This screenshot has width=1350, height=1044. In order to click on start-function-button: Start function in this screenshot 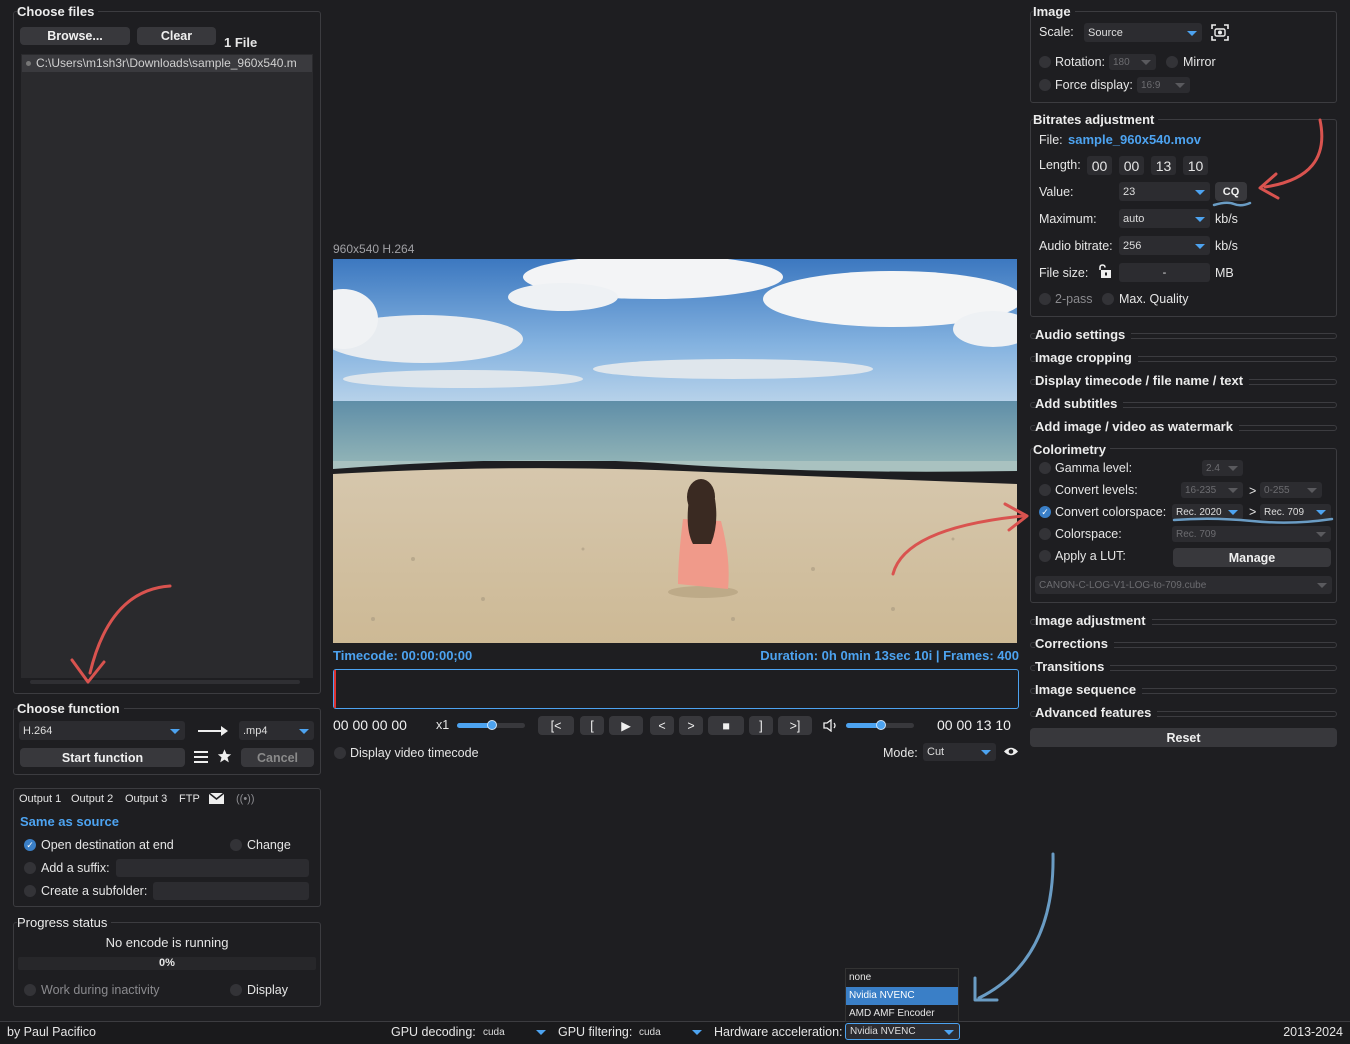, I will do `click(102, 757)`.